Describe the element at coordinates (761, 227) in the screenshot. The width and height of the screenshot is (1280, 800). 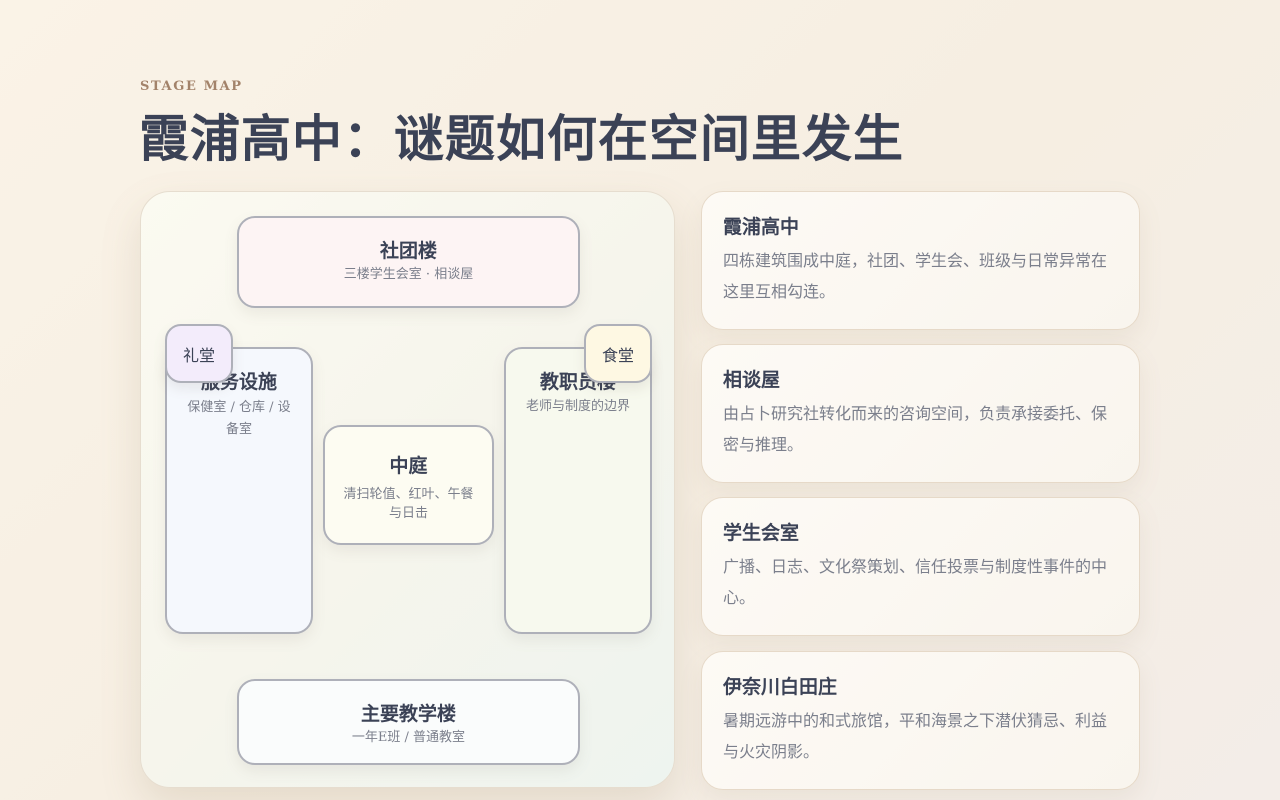
I see `info-card-title: 霞浦高中` at that location.